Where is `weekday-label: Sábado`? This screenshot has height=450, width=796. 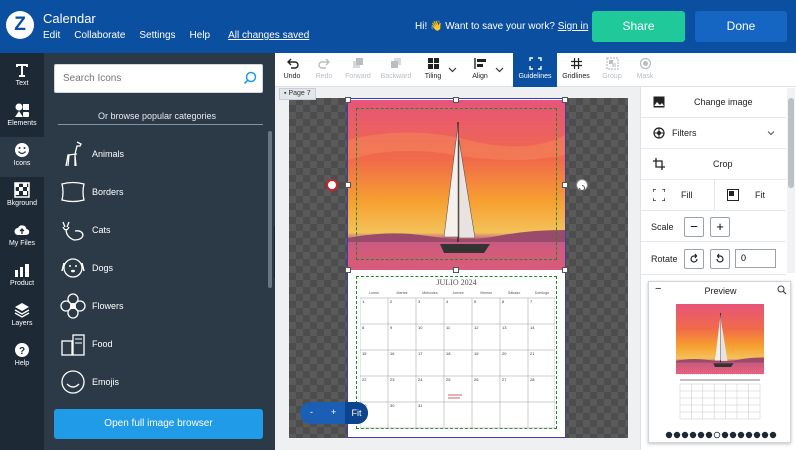
weekday-label: Sábado is located at coordinates (514, 293).